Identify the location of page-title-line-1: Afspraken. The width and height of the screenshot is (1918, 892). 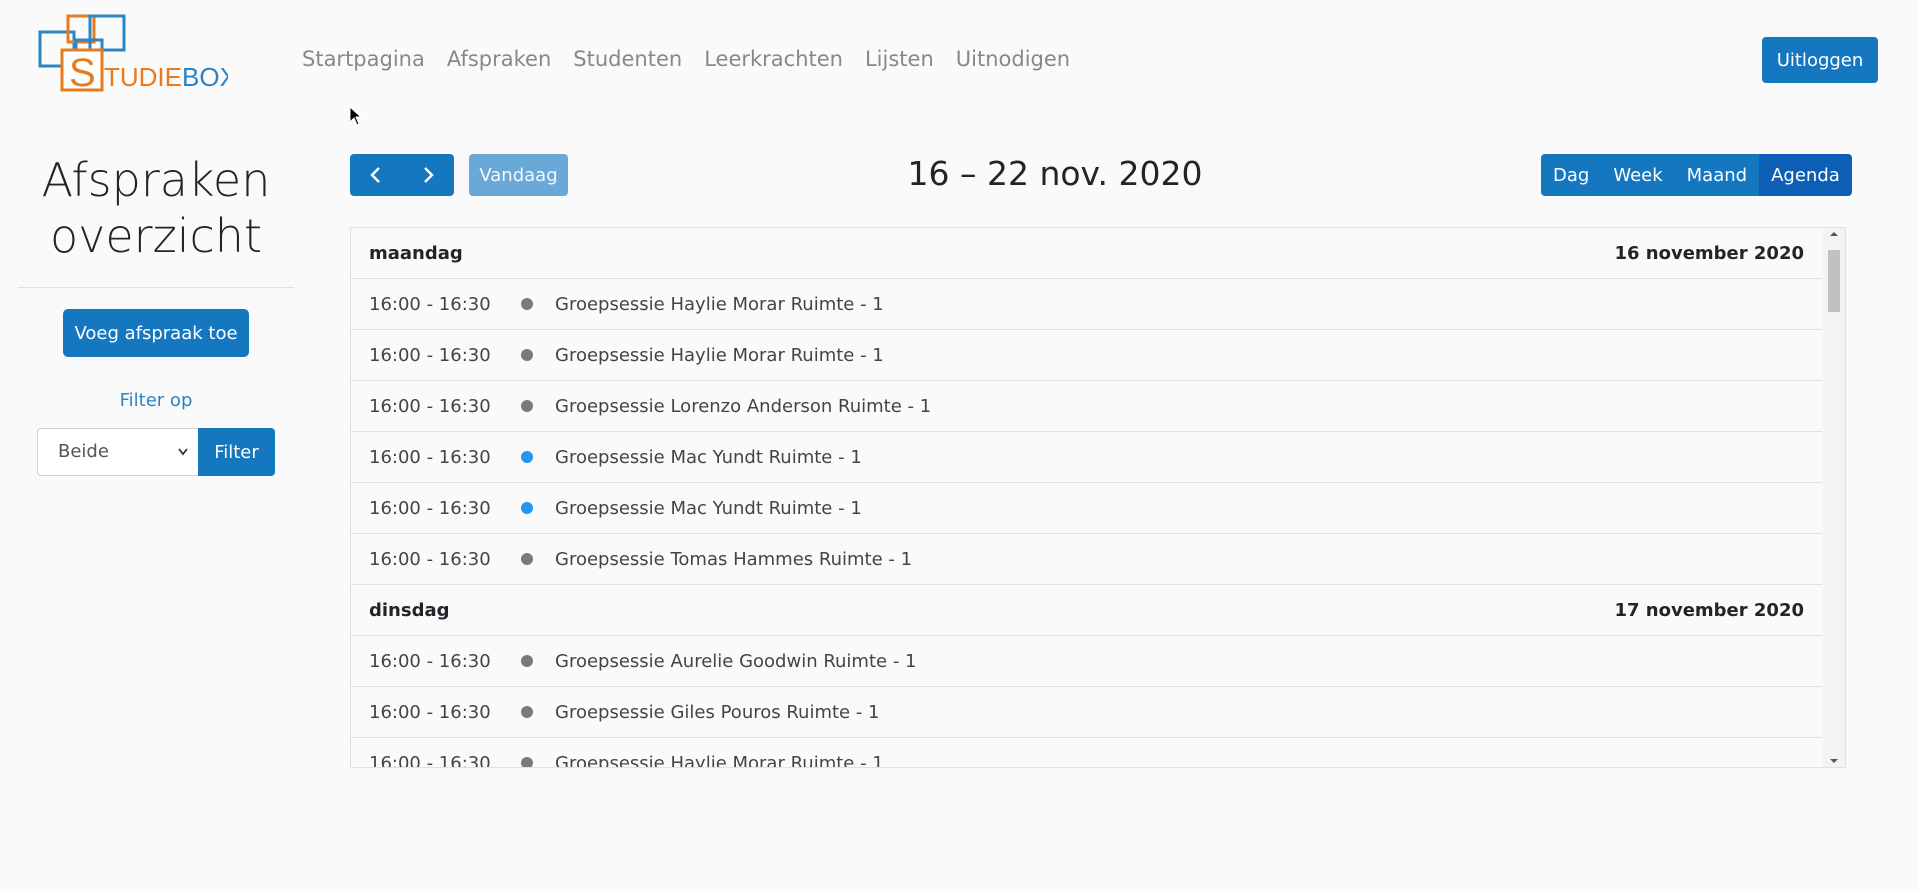
(156, 180).